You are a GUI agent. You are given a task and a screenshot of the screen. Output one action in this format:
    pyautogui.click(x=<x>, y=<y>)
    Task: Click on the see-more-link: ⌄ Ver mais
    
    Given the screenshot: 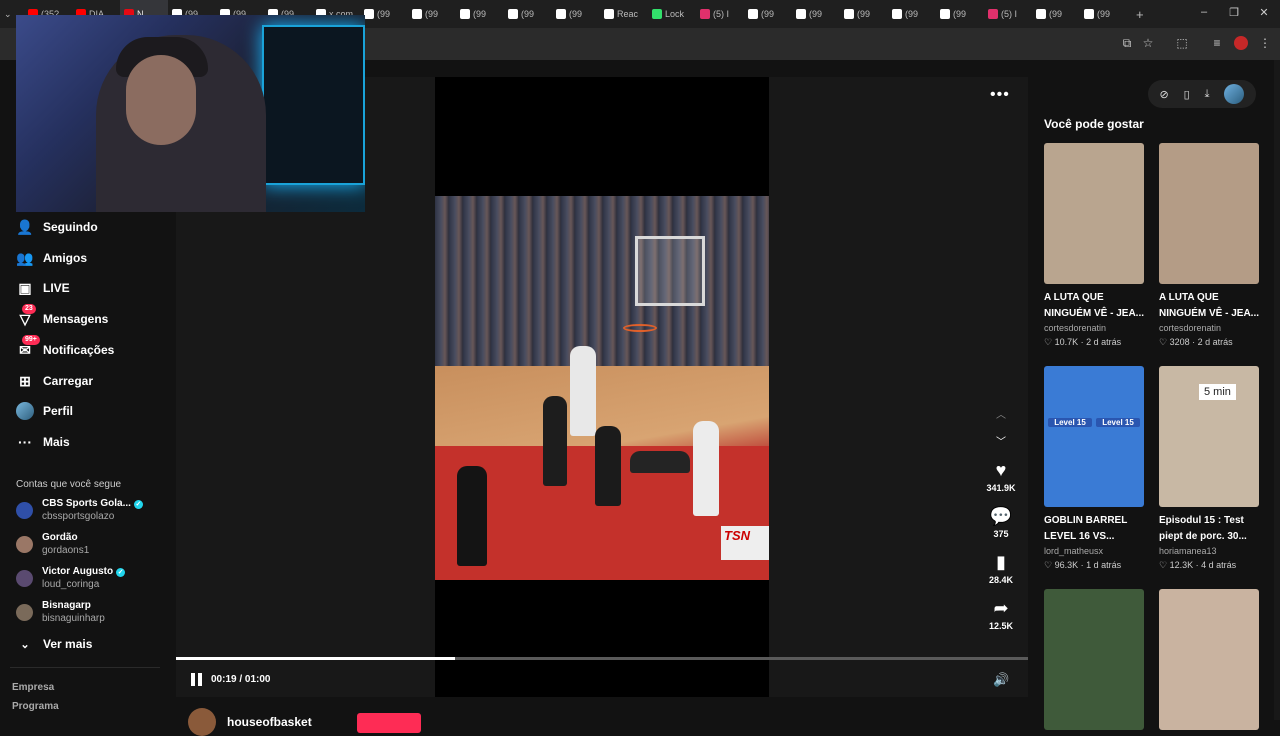 What is the action you would take?
    pyautogui.click(x=54, y=644)
    